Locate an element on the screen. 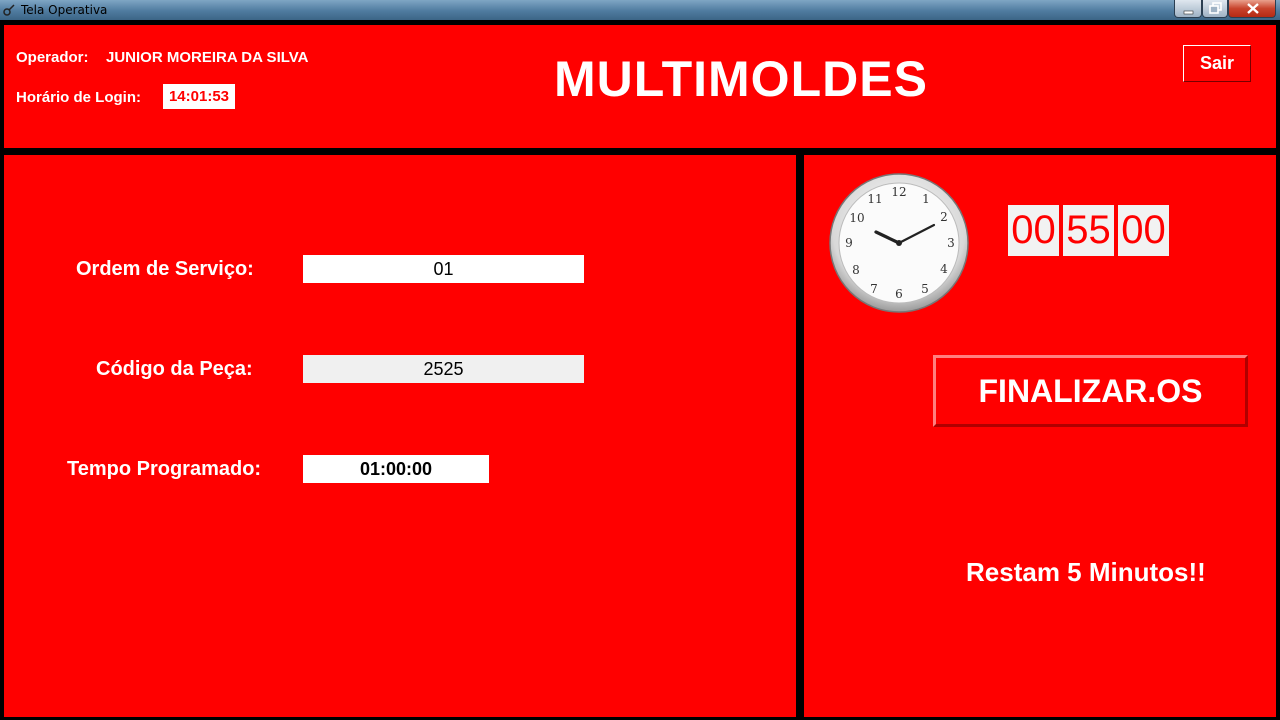 Image resolution: width=1280 pixels, height=720 pixels. operator-label: Operador: is located at coordinates (52, 57).